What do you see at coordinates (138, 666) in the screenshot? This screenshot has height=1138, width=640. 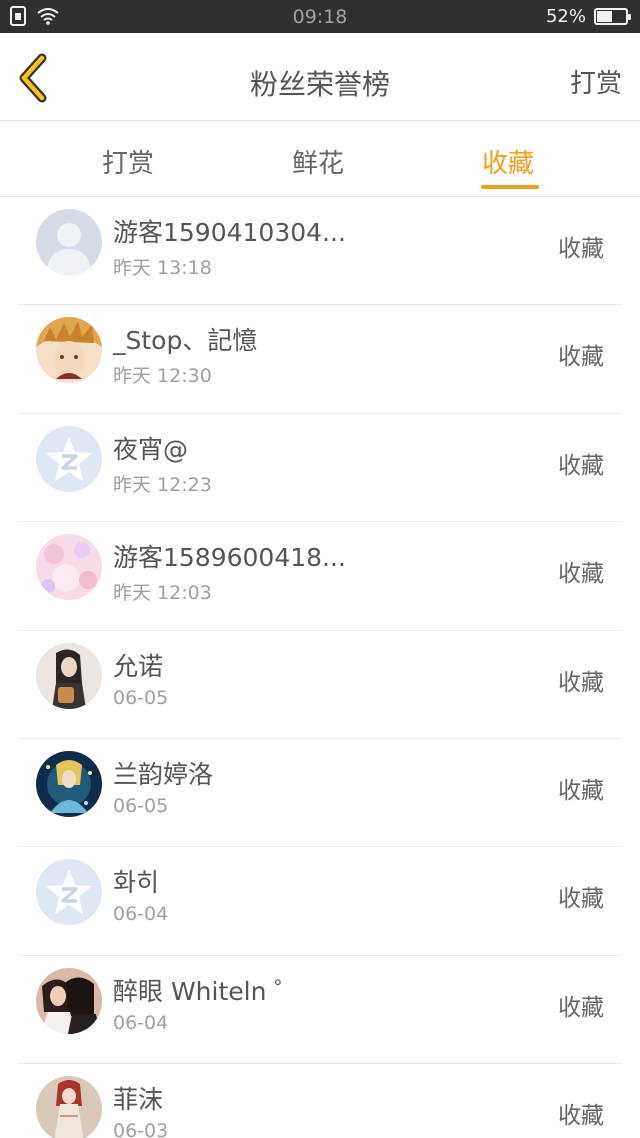 I see `fan-name: 允诺` at bounding box center [138, 666].